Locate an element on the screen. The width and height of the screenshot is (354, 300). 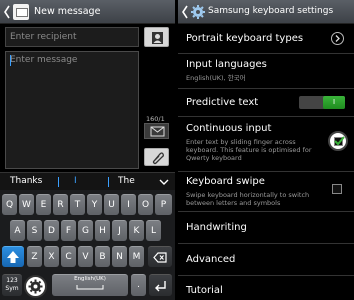
paperclip-button is located at coordinates (156, 157).